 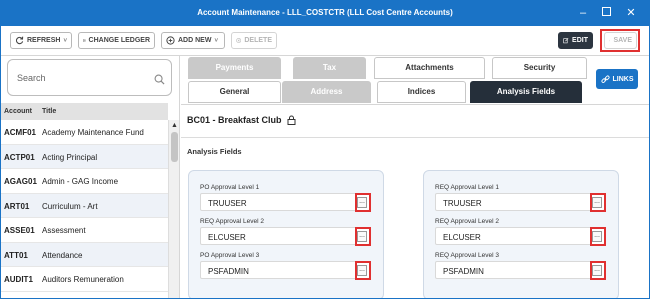 What do you see at coordinates (329, 68) in the screenshot?
I see `tab-tax: Tax` at bounding box center [329, 68].